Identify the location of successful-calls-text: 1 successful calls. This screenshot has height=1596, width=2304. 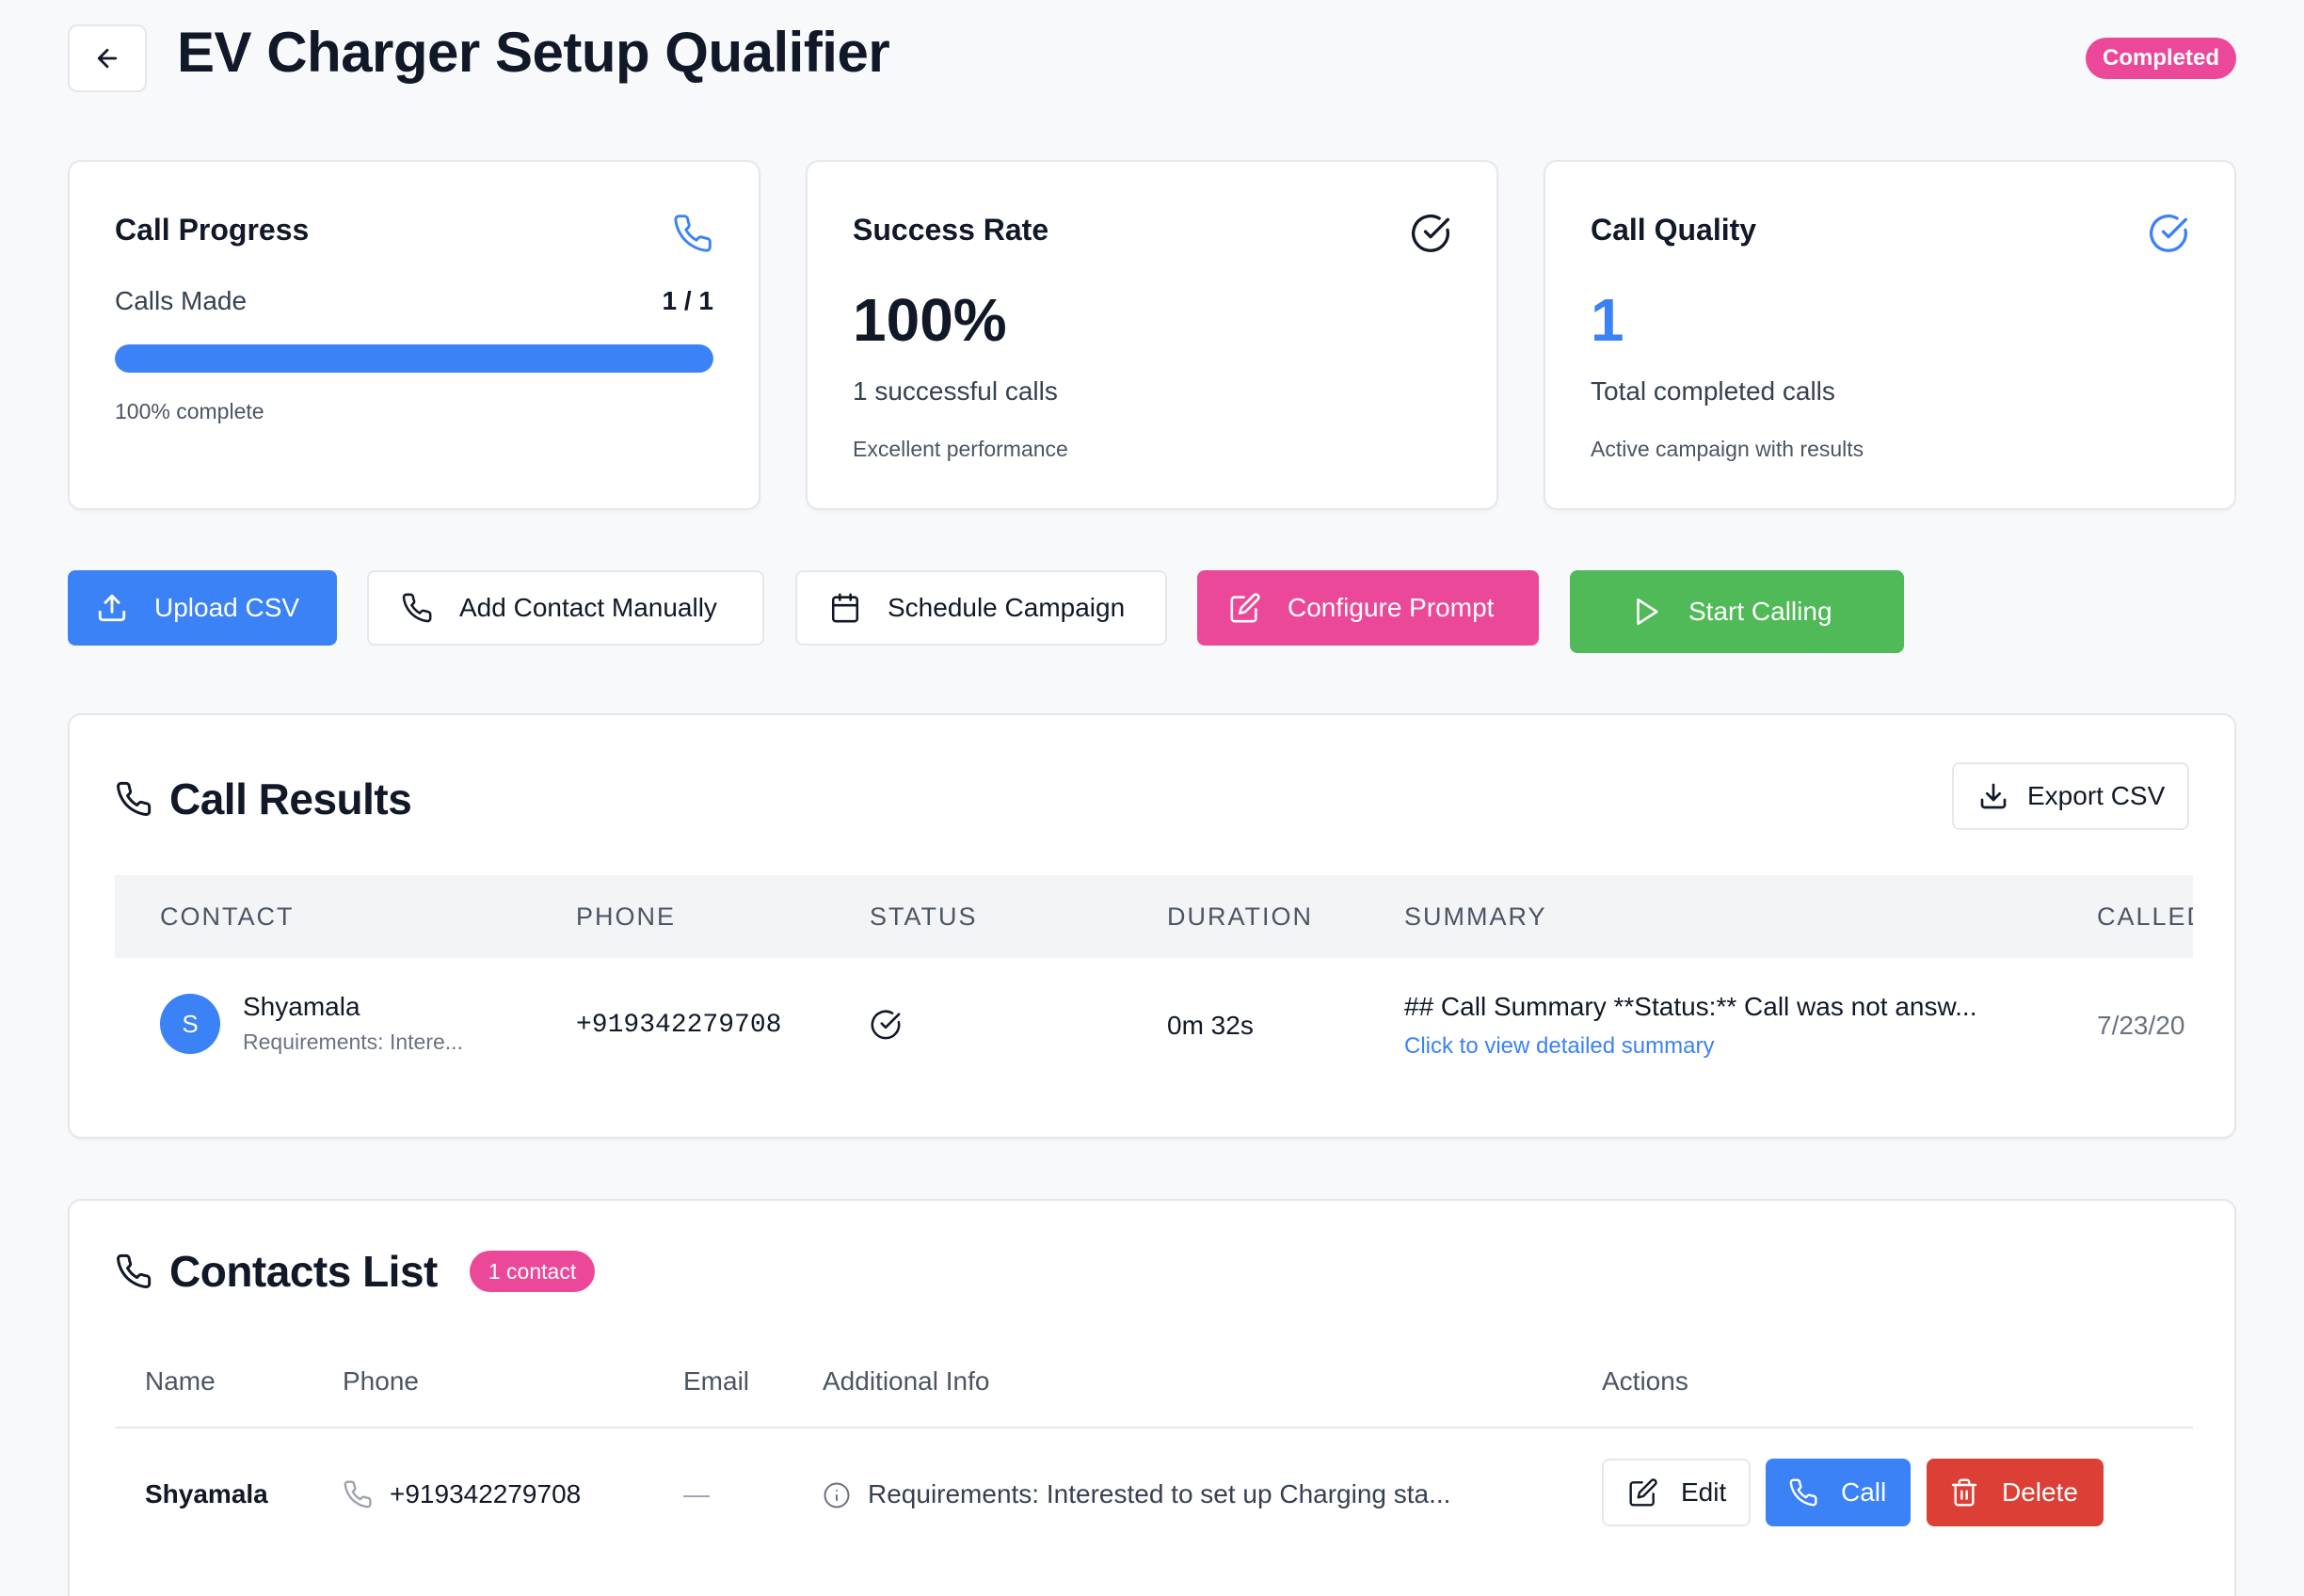
(955, 391).